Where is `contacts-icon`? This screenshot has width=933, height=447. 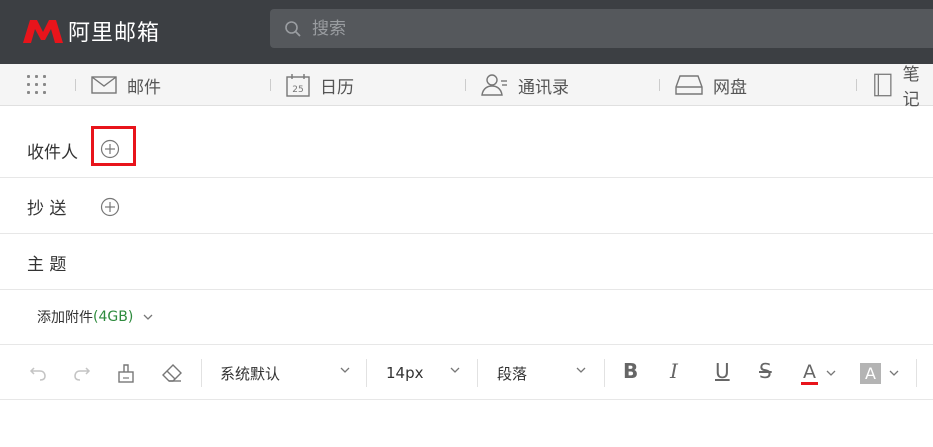 contacts-icon is located at coordinates (494, 85).